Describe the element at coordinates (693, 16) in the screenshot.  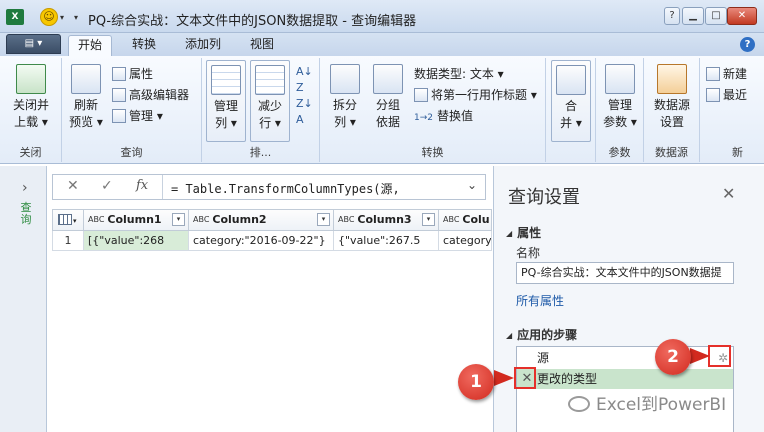
I see `minimize-button: ▁` at that location.